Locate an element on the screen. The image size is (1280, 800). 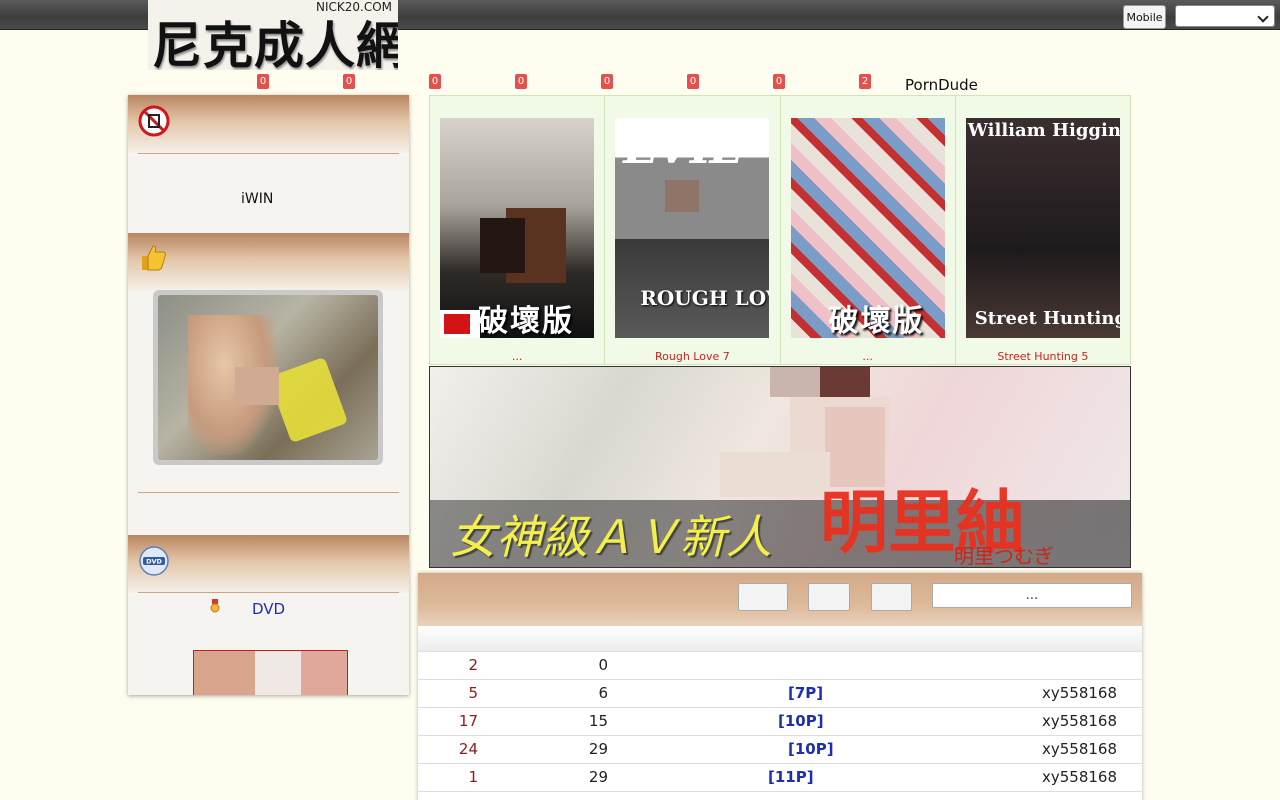
table-row: 2 0 is located at coordinates (780, 666).